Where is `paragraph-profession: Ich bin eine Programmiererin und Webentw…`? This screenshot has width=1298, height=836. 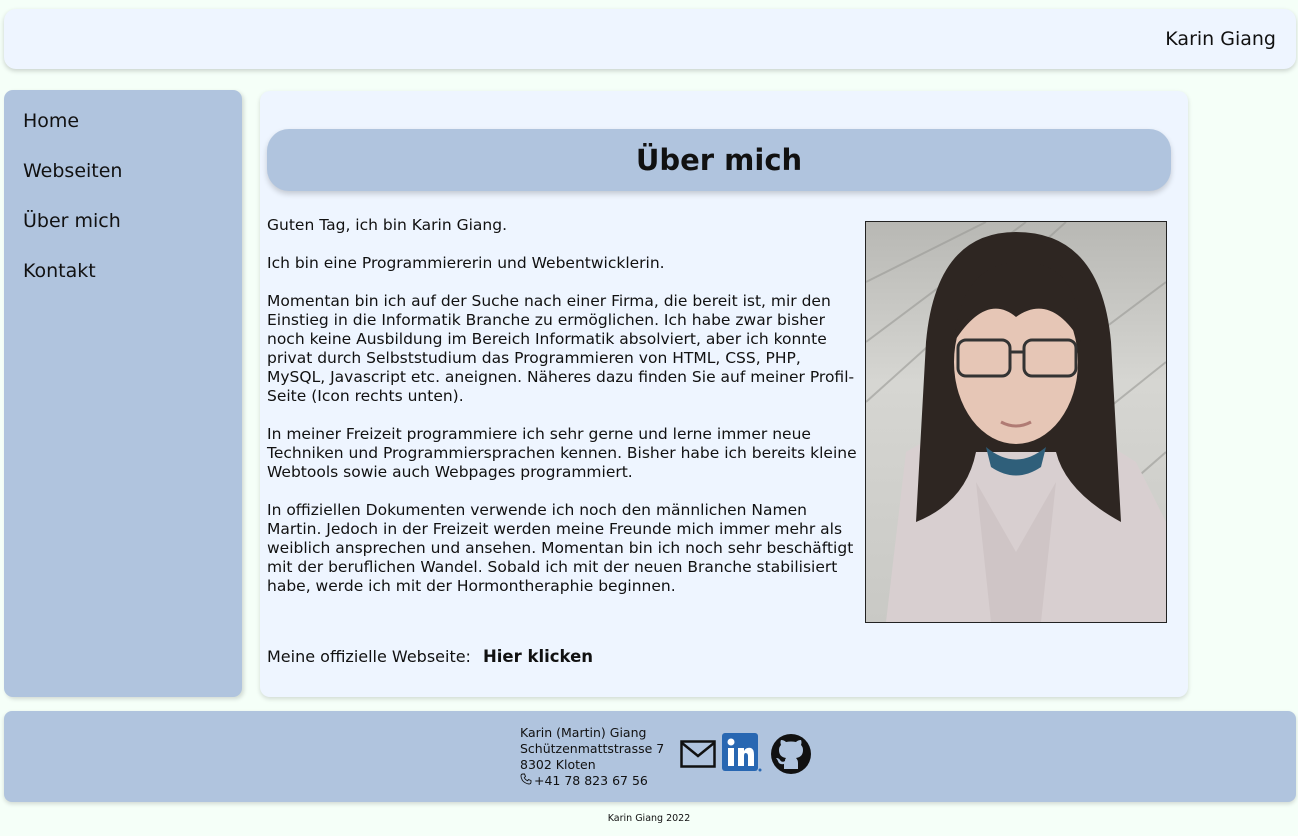 paragraph-profession: Ich bin eine Programmiererin und Webentw… is located at coordinates (466, 263).